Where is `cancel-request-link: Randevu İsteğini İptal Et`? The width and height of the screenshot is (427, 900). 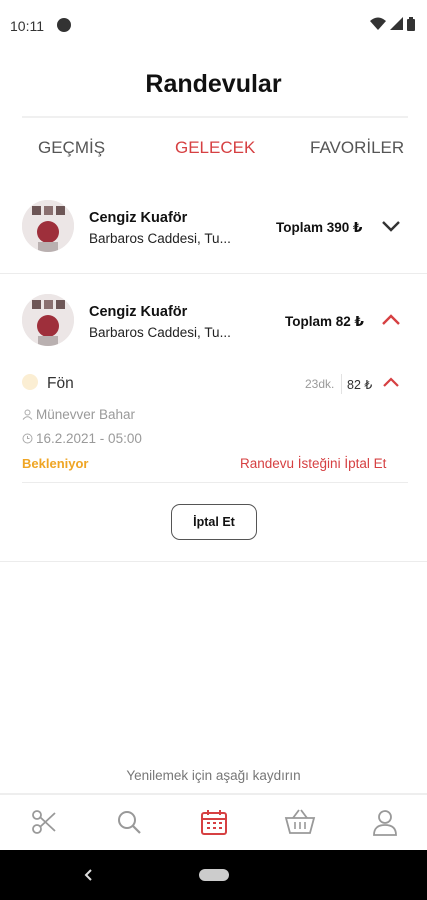 cancel-request-link: Randevu İsteğini İptal Et is located at coordinates (313, 463).